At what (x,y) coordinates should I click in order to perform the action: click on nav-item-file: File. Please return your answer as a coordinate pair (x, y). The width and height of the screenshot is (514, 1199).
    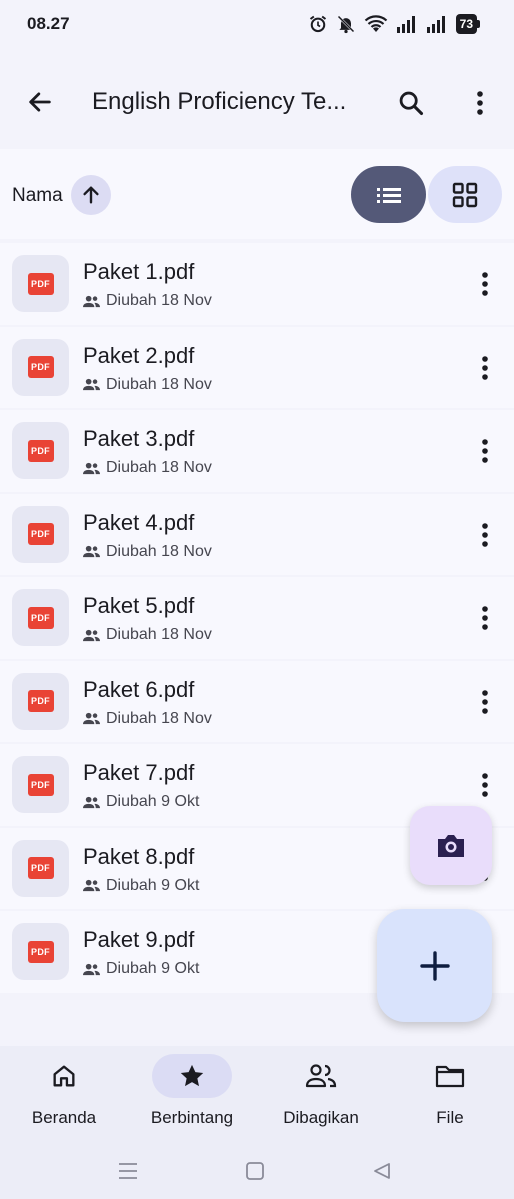
    Looking at the image, I should click on (450, 1096).